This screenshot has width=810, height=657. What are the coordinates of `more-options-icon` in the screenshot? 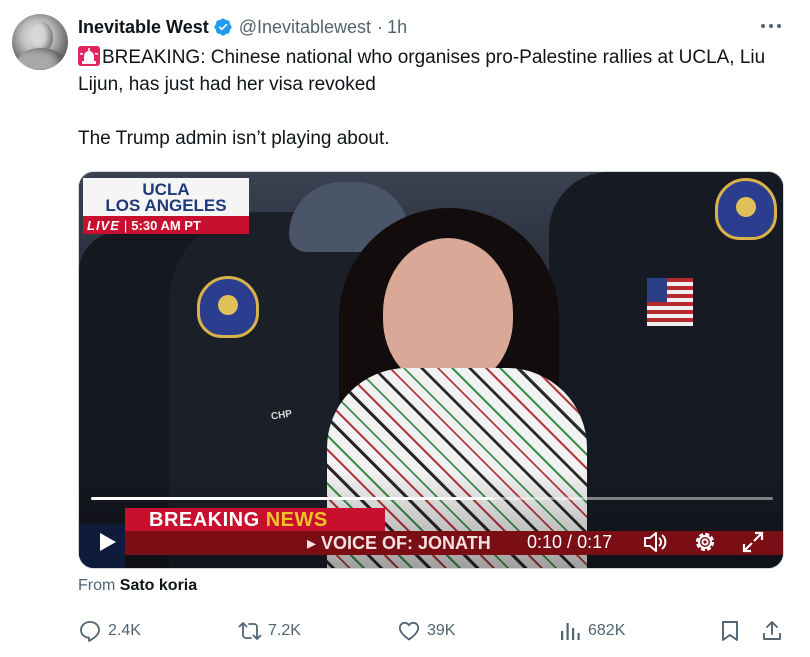 It's located at (771, 26).